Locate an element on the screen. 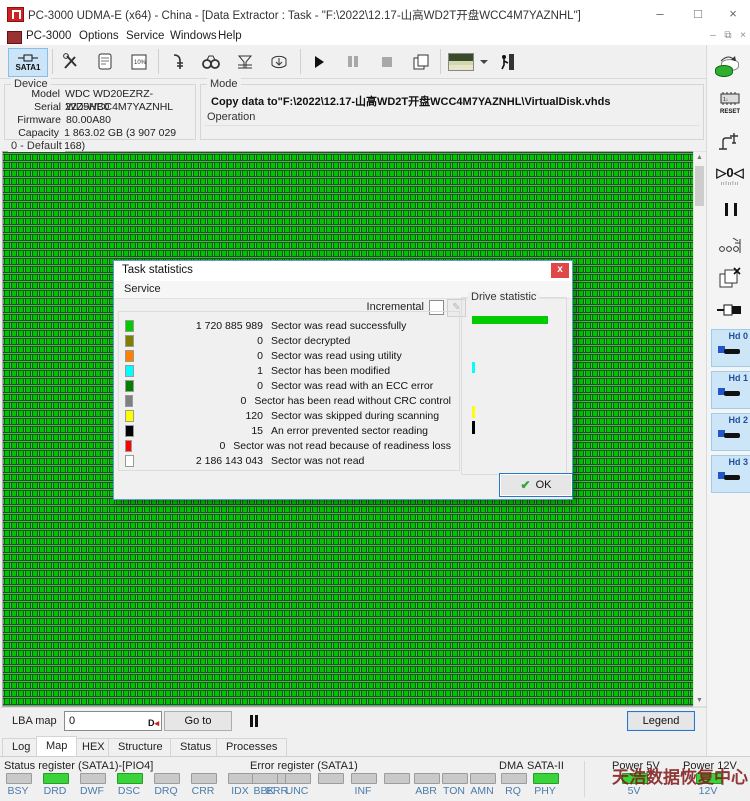 Image resolution: width=750 pixels, height=801 pixels. field-label: Serial is located at coordinates (47, 107).